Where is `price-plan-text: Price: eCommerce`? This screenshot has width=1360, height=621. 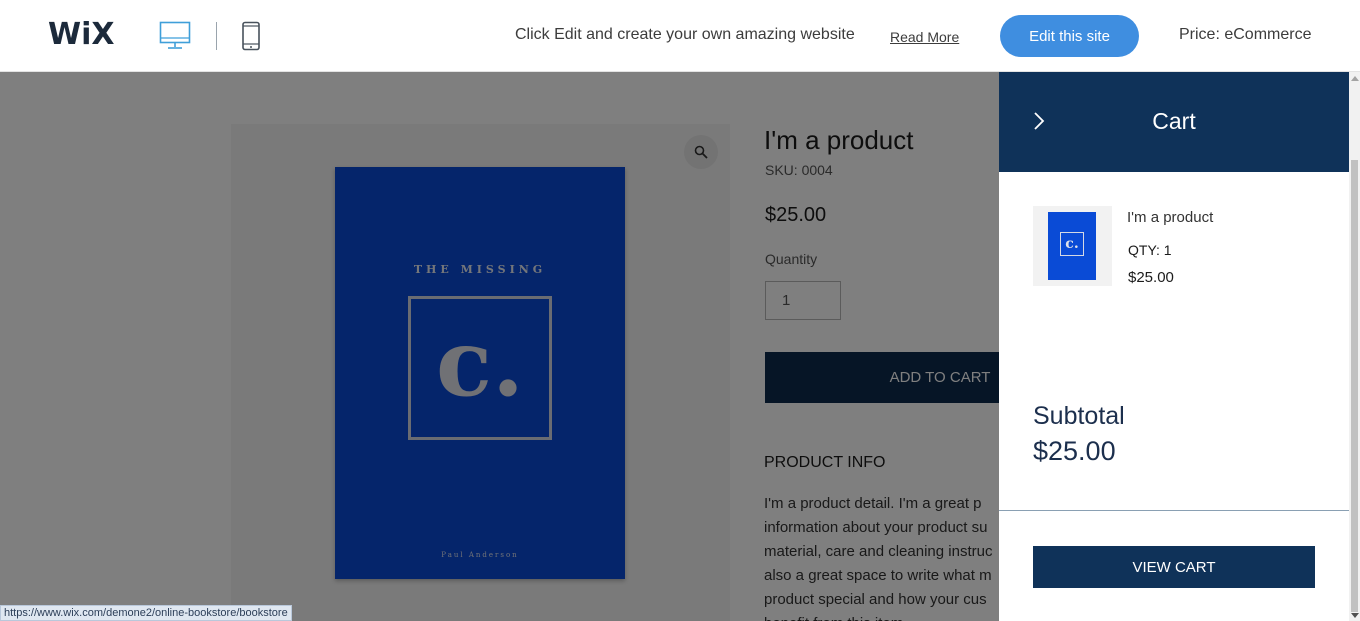 price-plan-text: Price: eCommerce is located at coordinates (1245, 34).